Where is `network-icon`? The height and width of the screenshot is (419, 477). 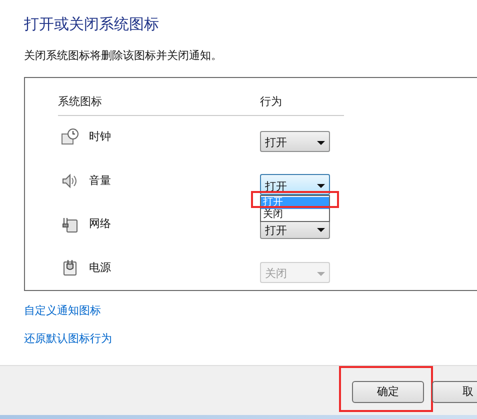
network-icon is located at coordinates (70, 225).